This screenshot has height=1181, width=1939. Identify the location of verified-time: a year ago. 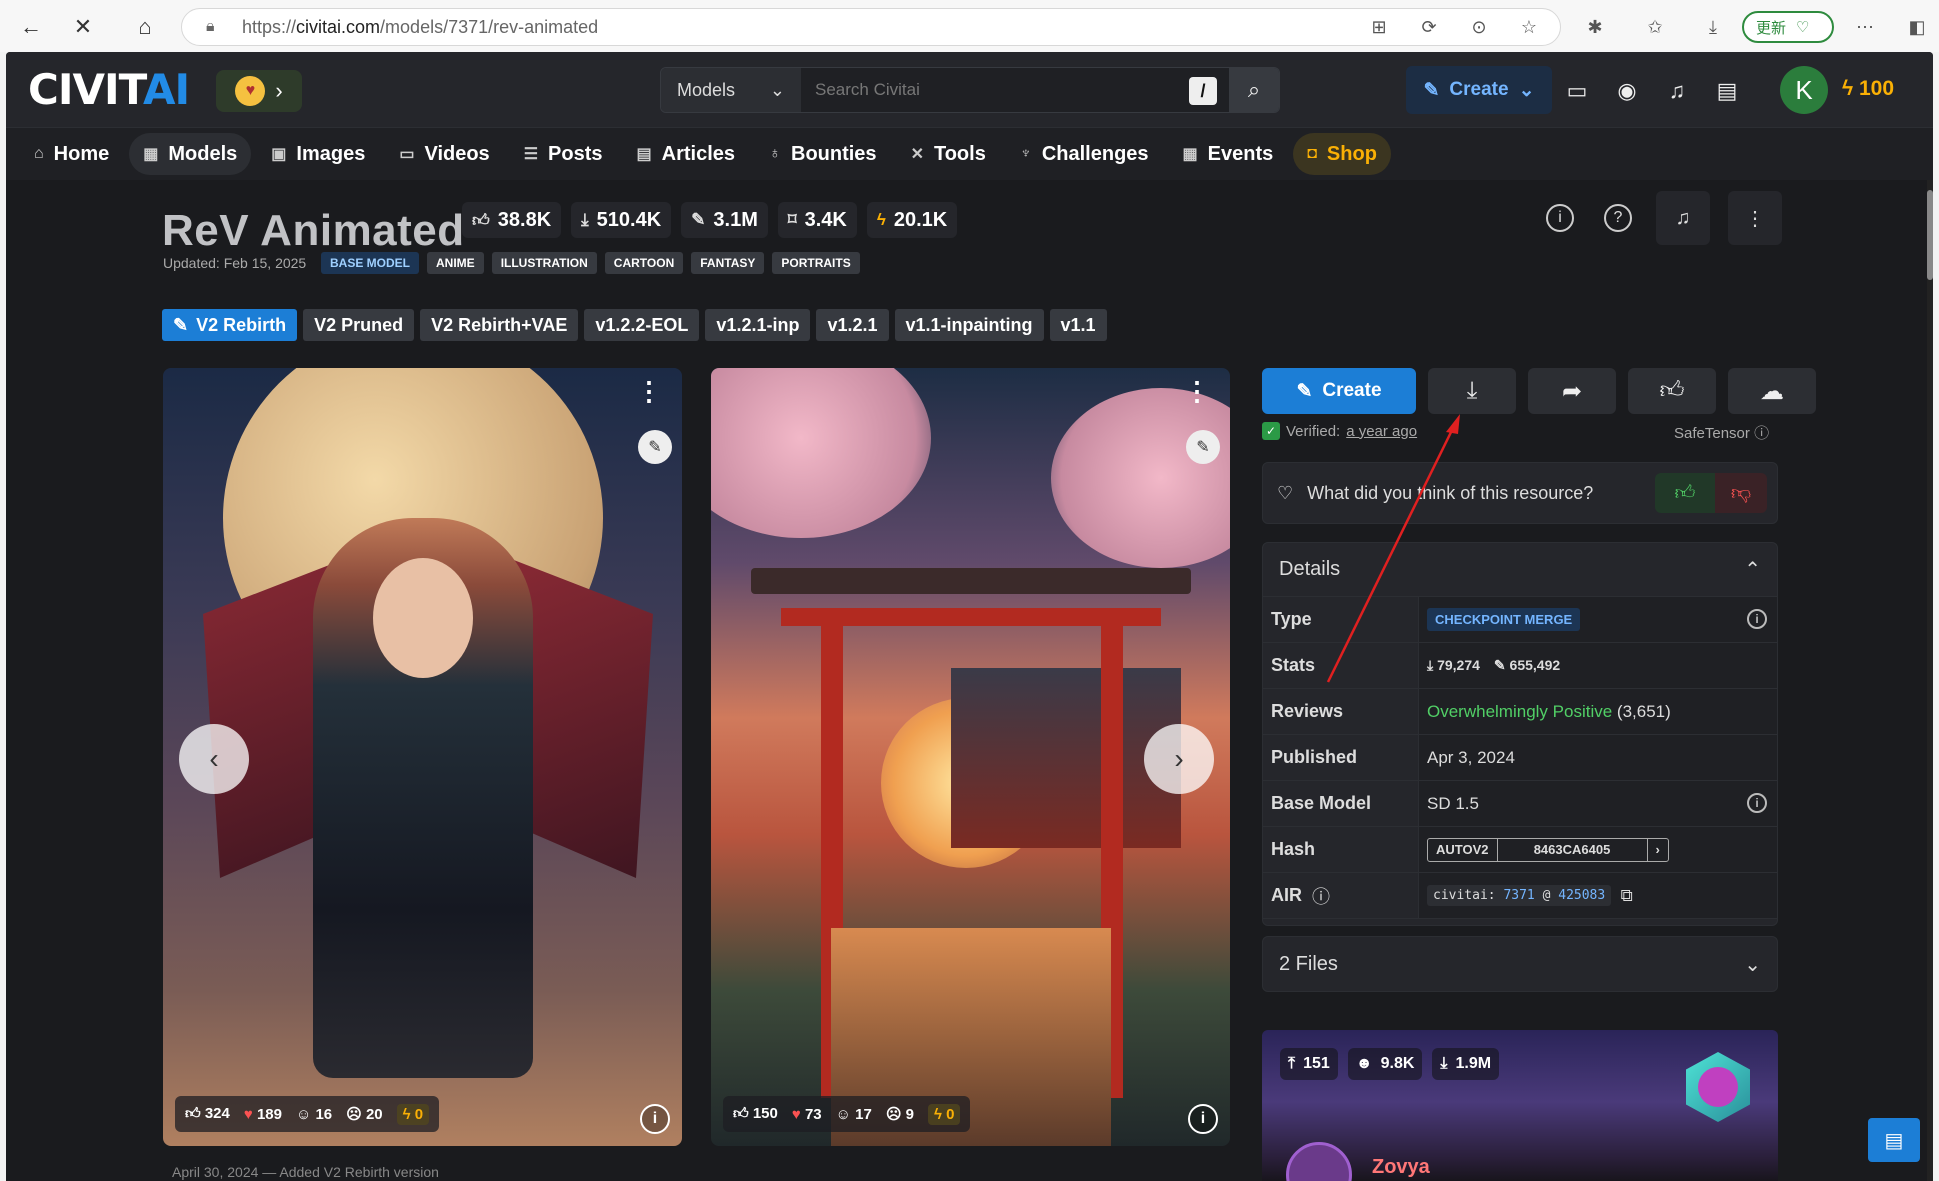
(1381, 431).